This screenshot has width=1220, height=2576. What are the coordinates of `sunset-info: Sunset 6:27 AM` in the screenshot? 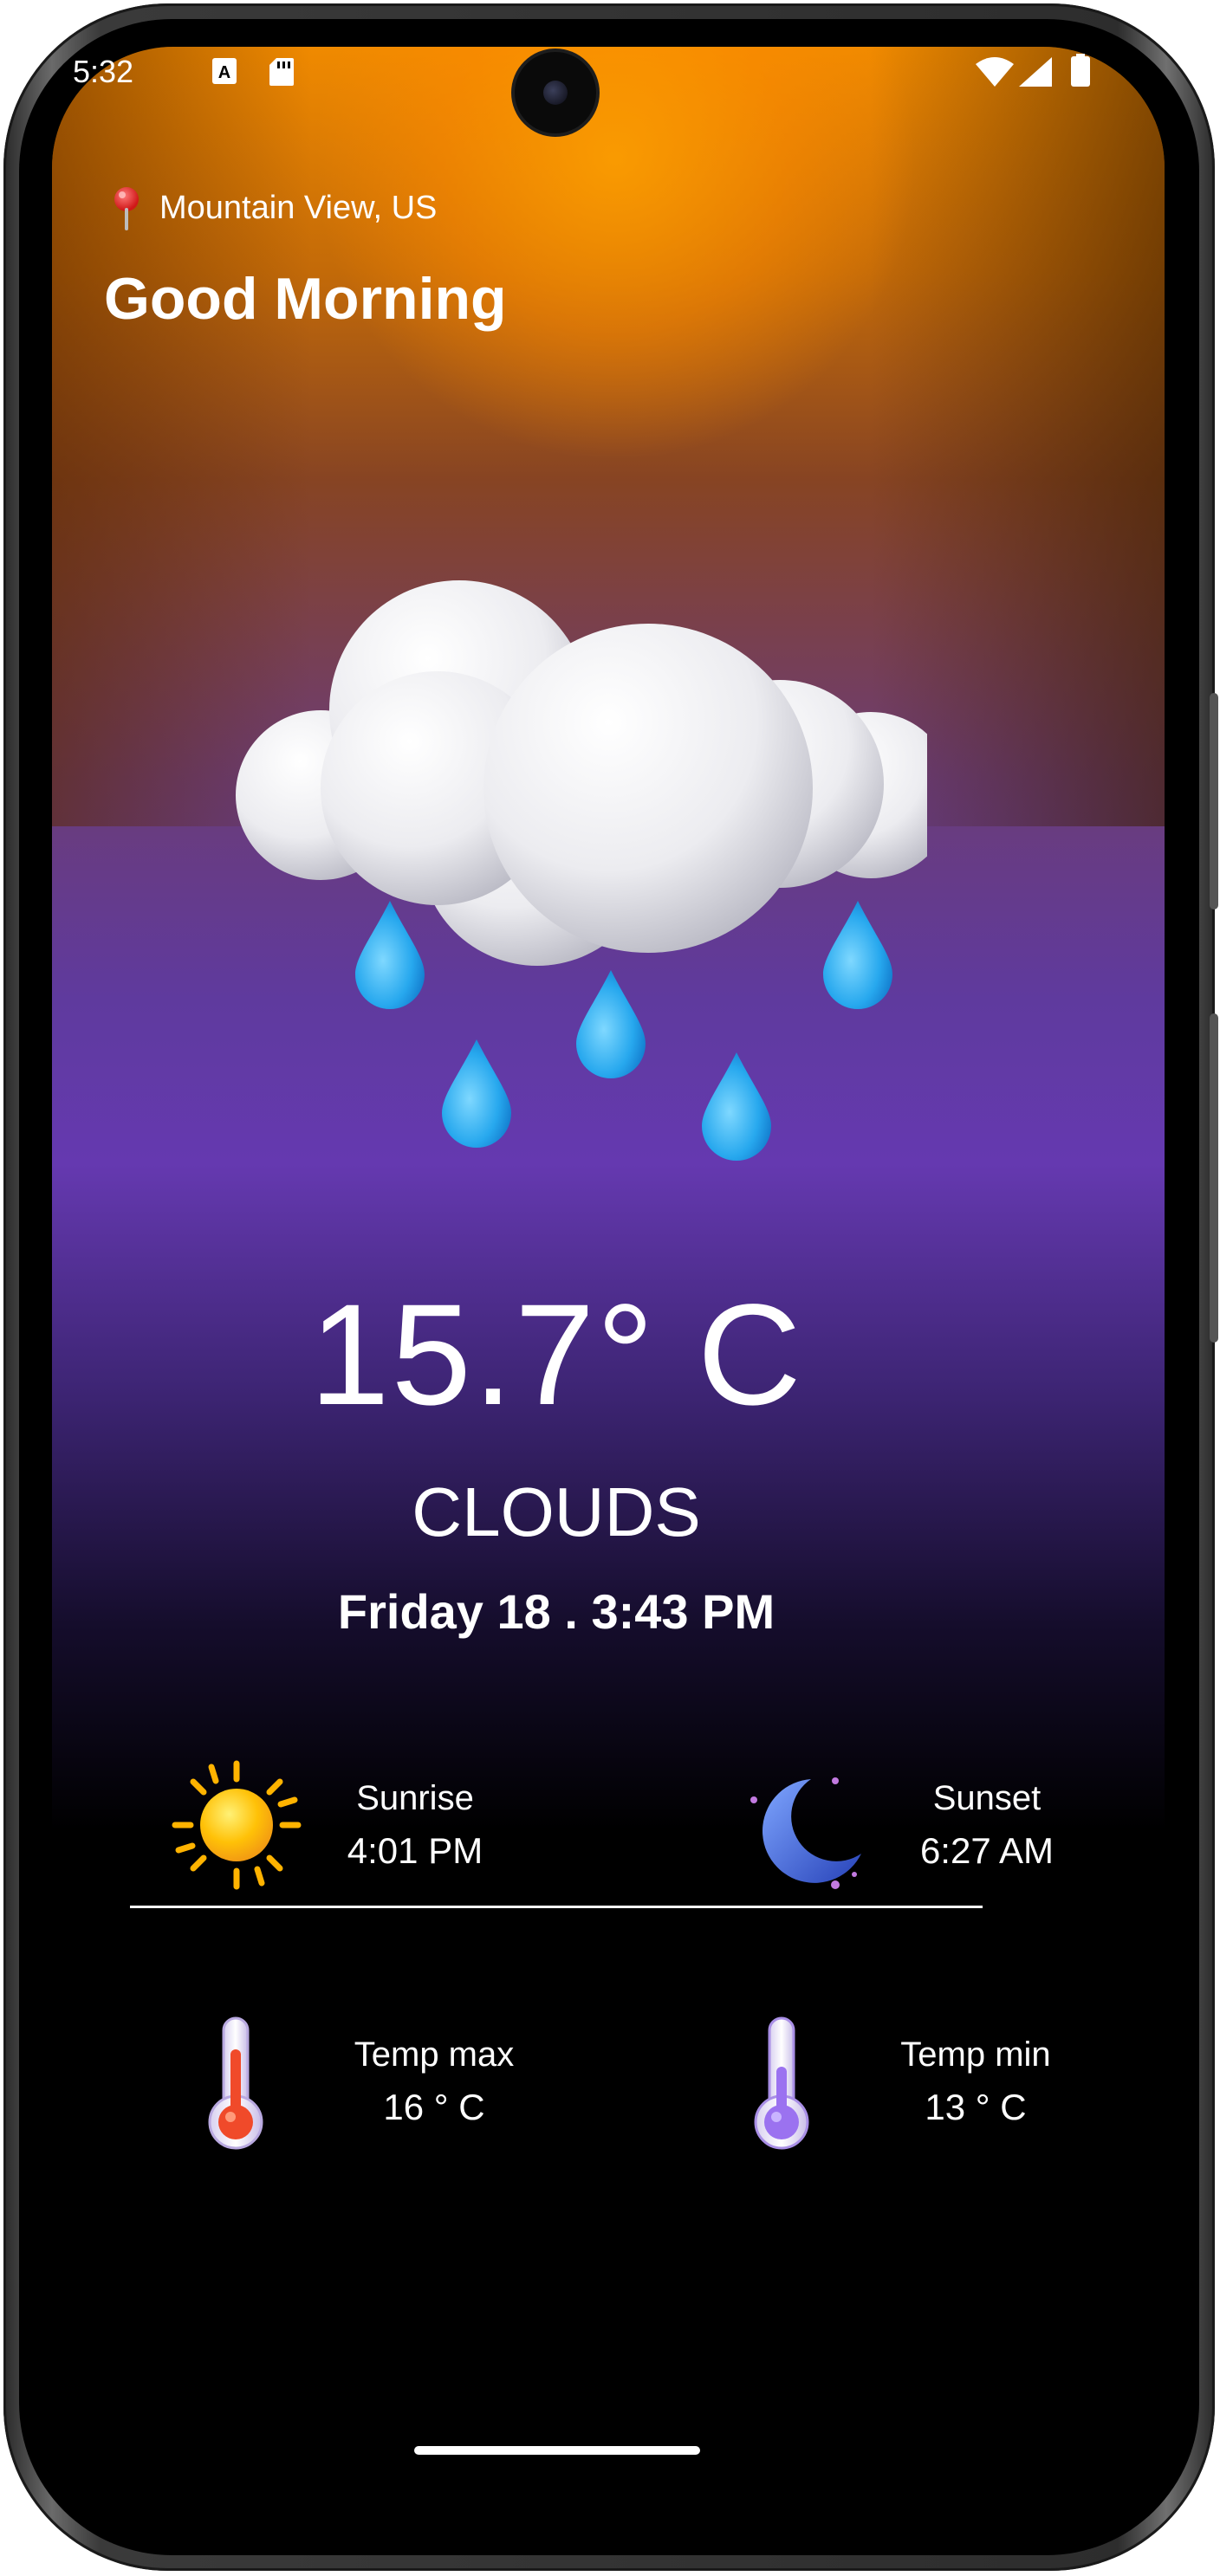 It's located at (987, 1826).